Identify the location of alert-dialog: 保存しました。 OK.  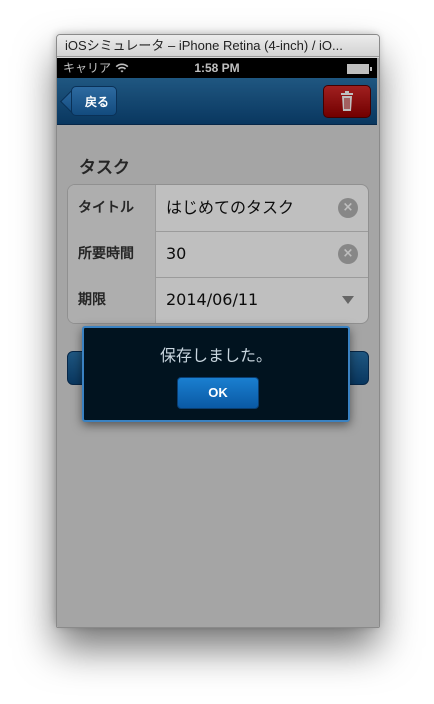
(216, 374).